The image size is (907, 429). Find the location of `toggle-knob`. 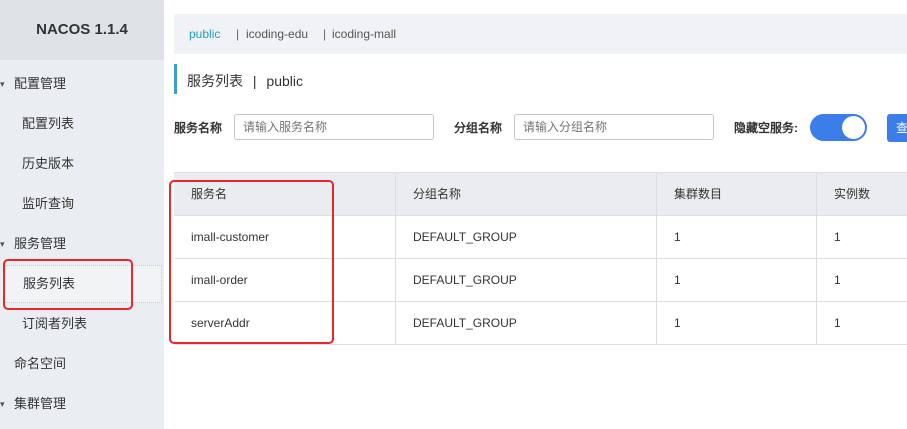

toggle-knob is located at coordinates (853, 127).